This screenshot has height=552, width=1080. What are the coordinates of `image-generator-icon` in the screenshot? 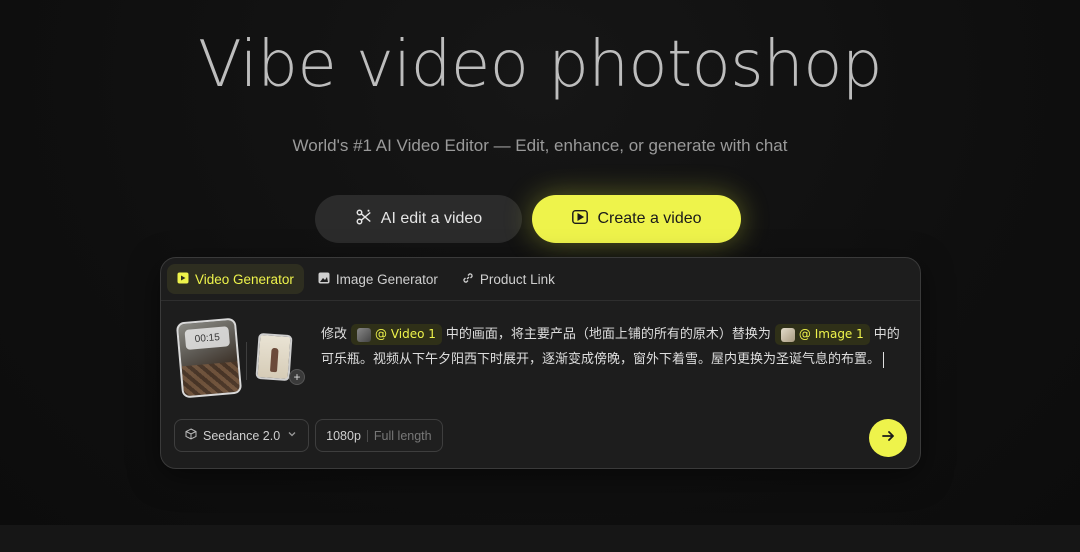 It's located at (324, 279).